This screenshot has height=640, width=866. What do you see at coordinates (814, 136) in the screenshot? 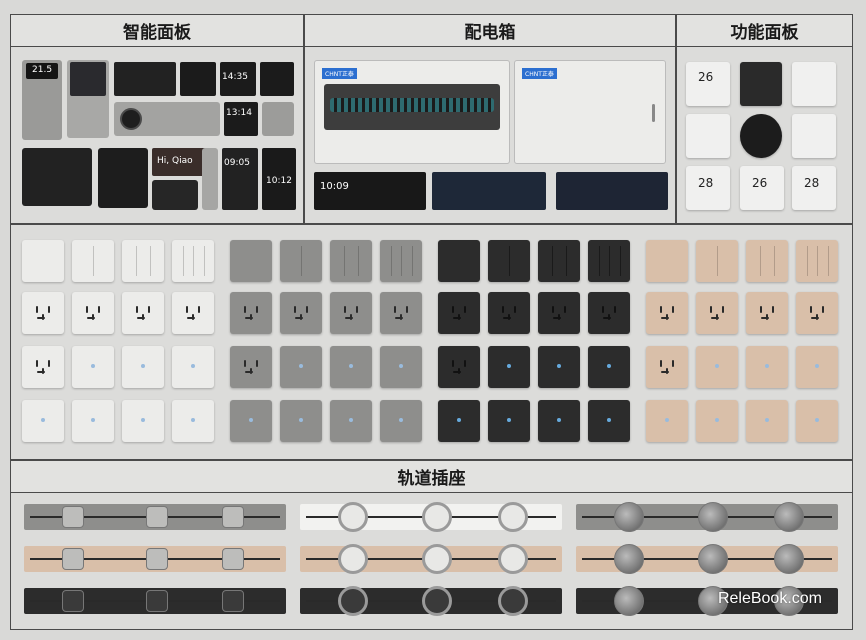
I see `function-panel` at bounding box center [814, 136].